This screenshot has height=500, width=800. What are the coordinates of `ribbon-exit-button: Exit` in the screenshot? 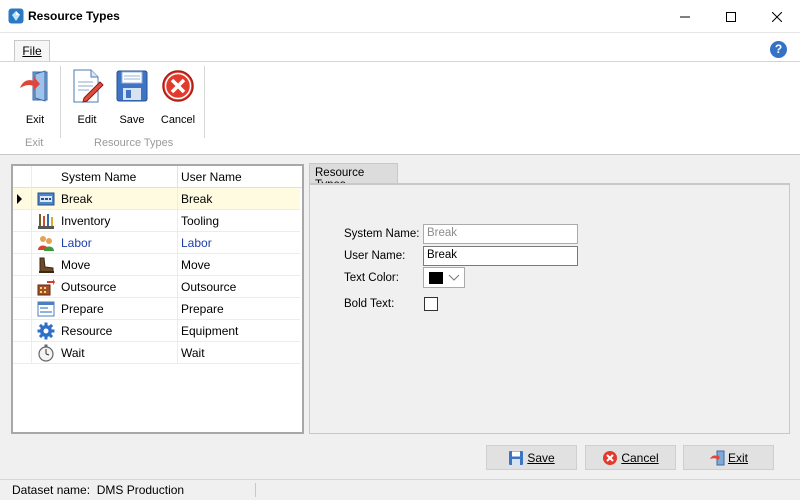 It's located at (35, 97).